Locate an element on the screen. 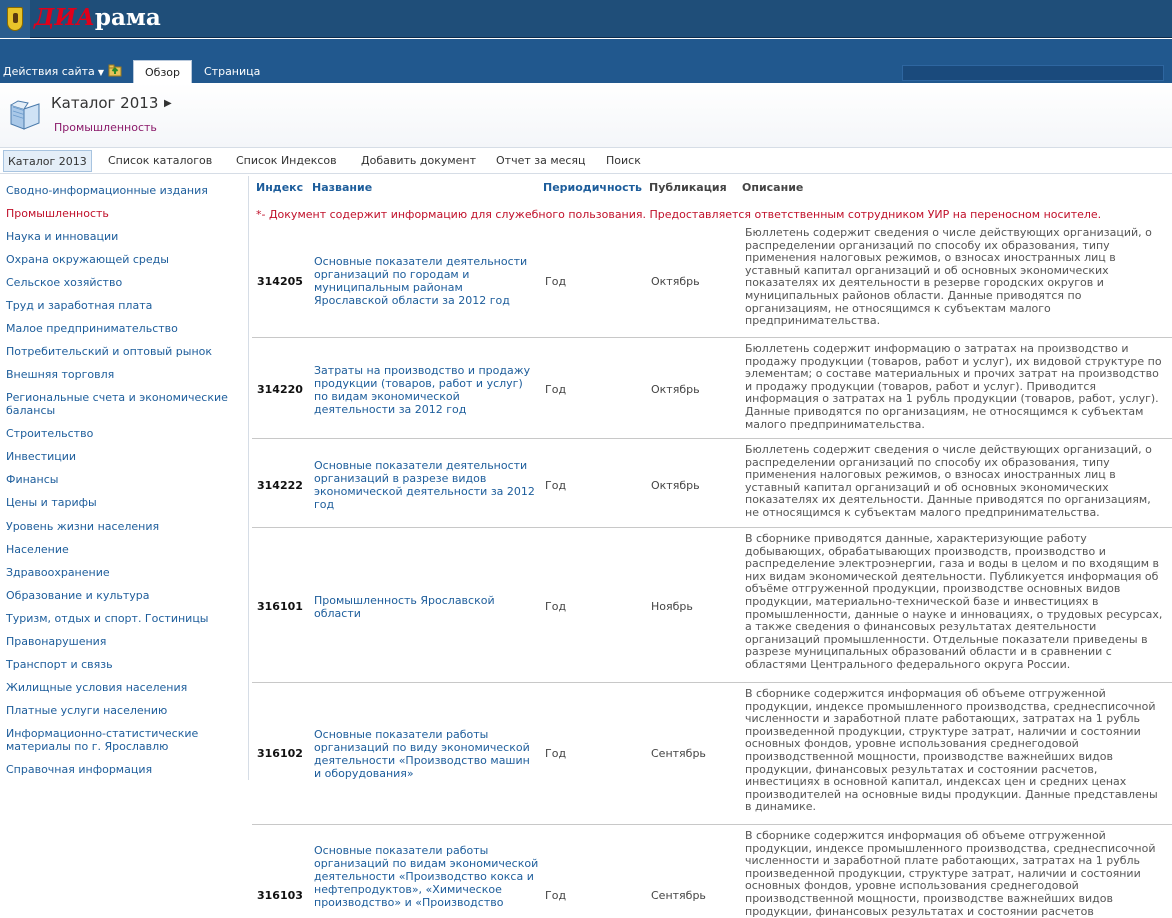  region-crest-icon is located at coordinates (15, 19).